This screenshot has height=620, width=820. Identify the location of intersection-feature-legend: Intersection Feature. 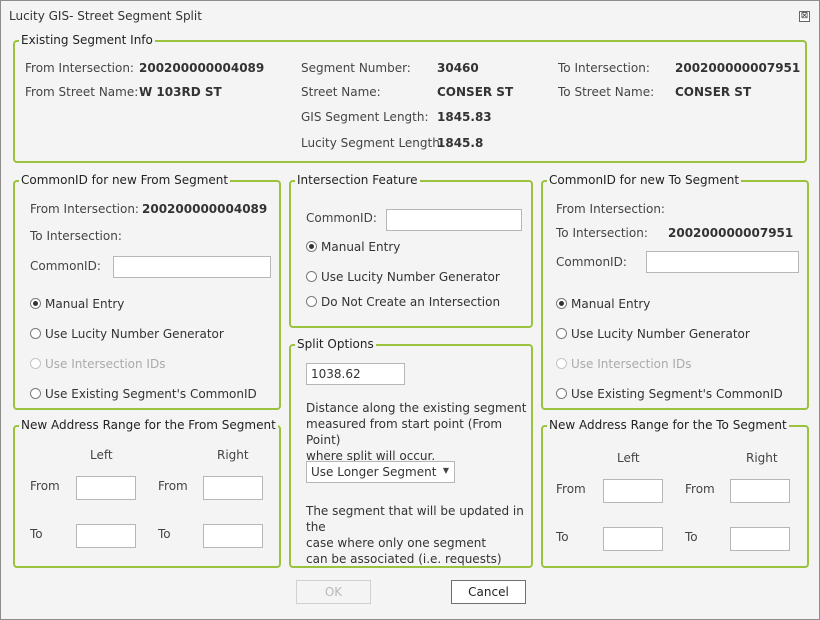
(357, 180).